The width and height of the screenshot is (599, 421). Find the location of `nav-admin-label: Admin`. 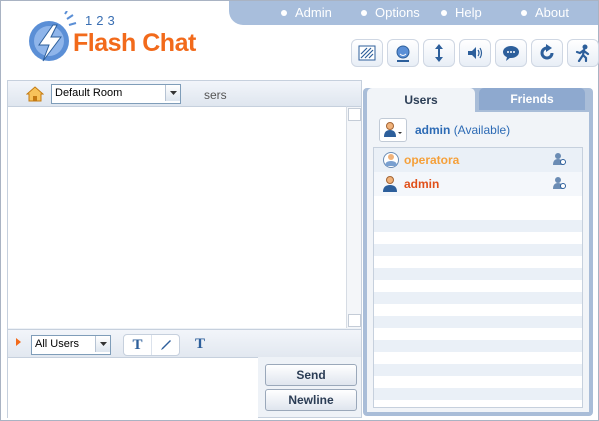

nav-admin-label: Admin is located at coordinates (313, 12).